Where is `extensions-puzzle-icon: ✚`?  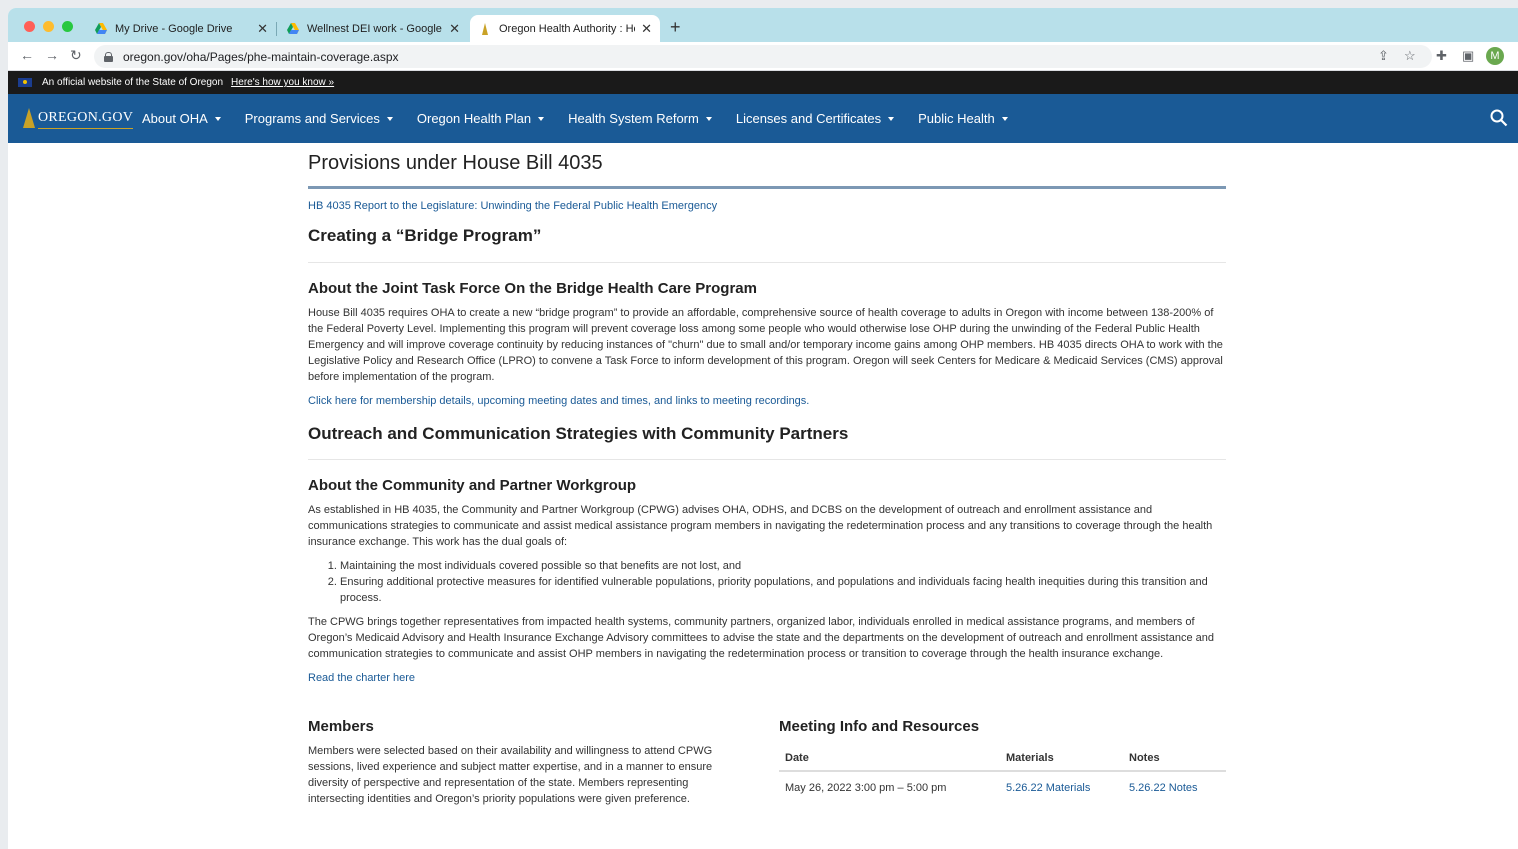 extensions-puzzle-icon: ✚ is located at coordinates (1441, 56).